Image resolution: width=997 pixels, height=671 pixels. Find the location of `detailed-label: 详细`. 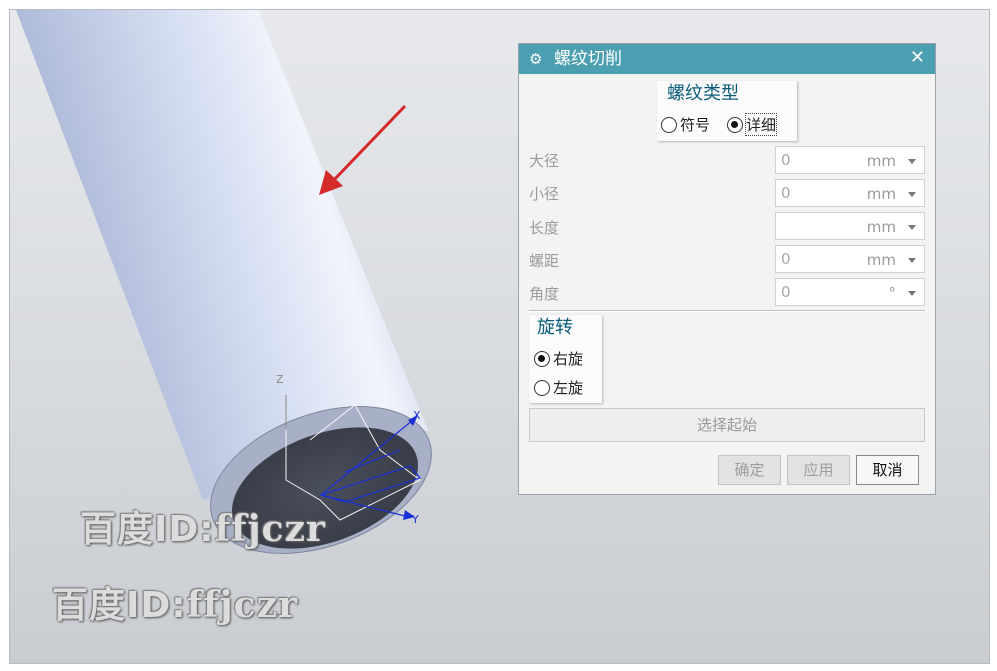

detailed-label: 详细 is located at coordinates (761, 124).